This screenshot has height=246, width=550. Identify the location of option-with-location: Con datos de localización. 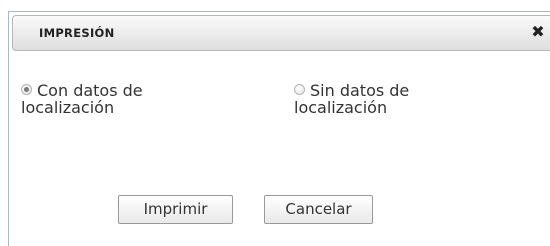
(82, 99).